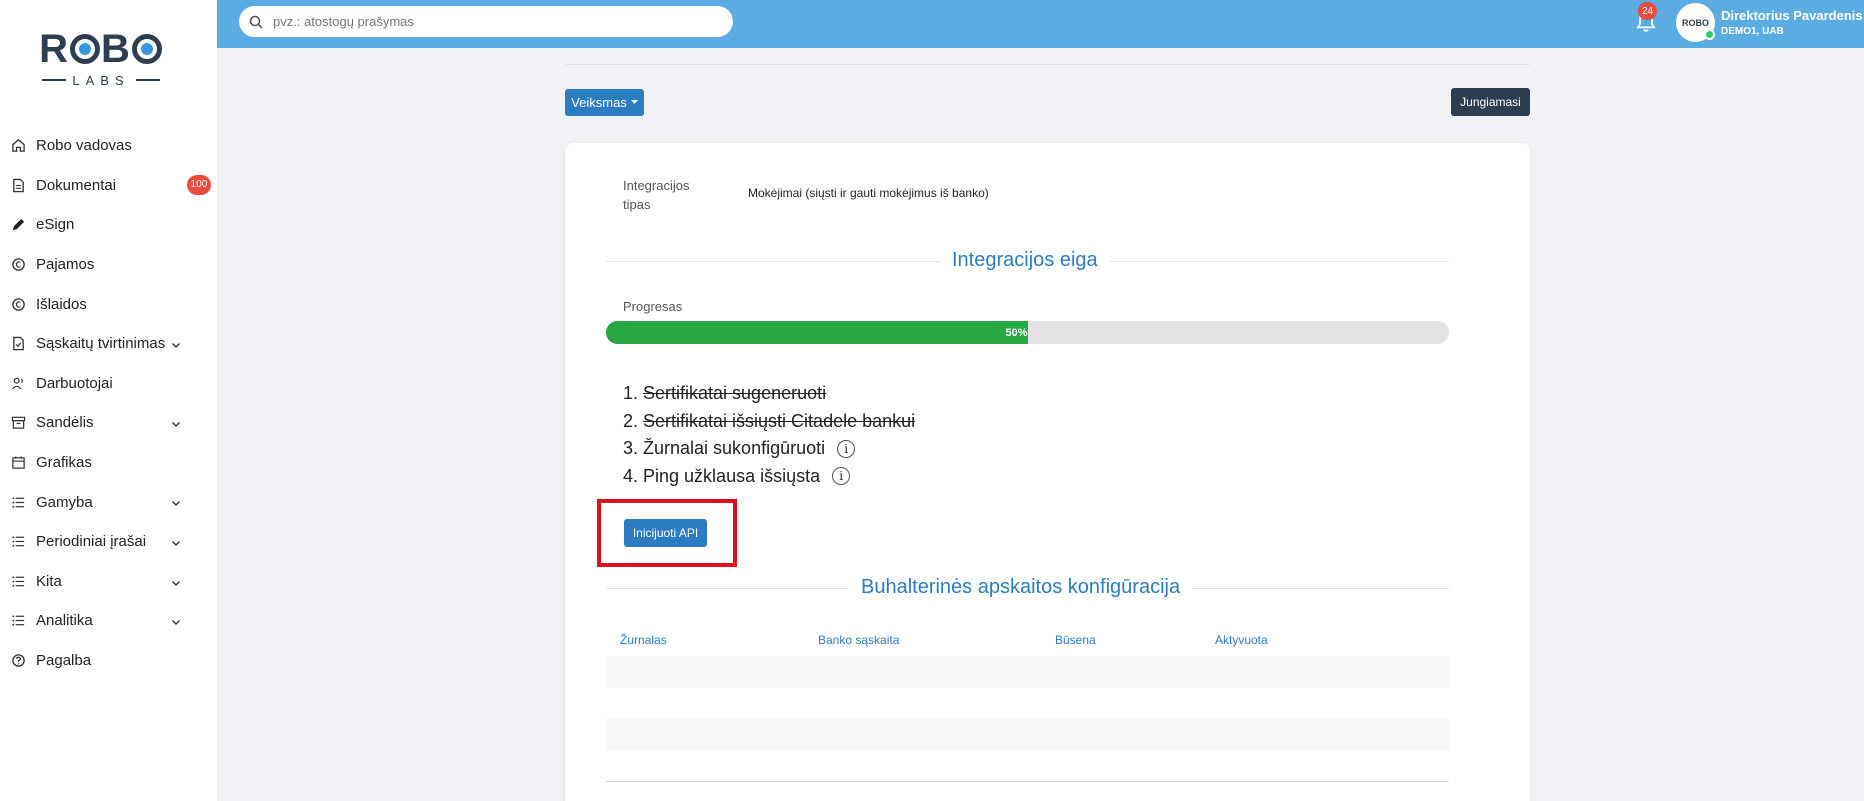  I want to click on robolabs-logo: RB LABS, so click(101, 59).